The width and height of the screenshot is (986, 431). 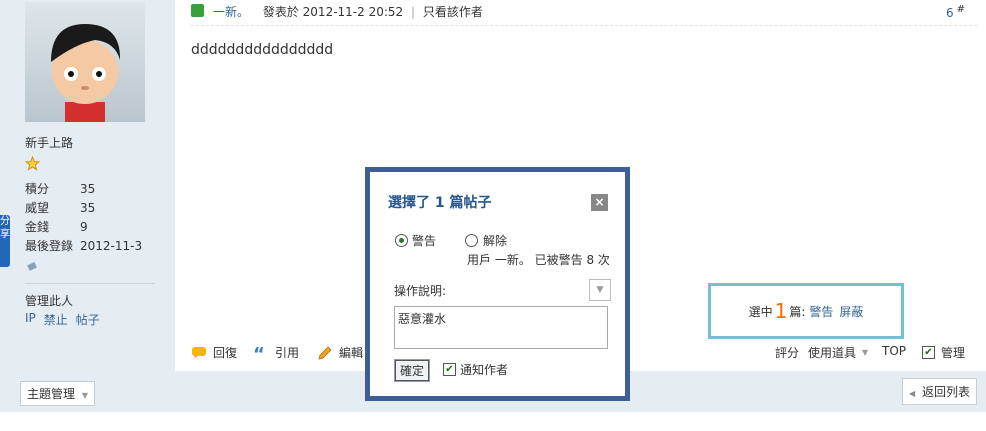 What do you see at coordinates (797, 311) in the screenshot?
I see `selection-suffix: 篇:` at bounding box center [797, 311].